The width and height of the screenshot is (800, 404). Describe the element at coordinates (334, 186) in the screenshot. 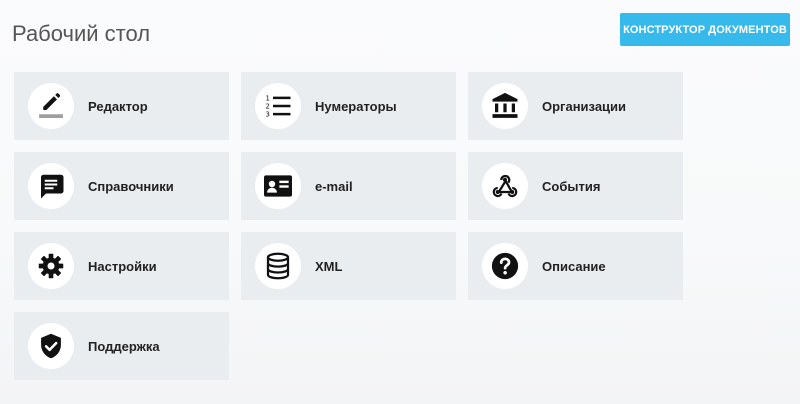

I see `tile-label: e-mail` at that location.